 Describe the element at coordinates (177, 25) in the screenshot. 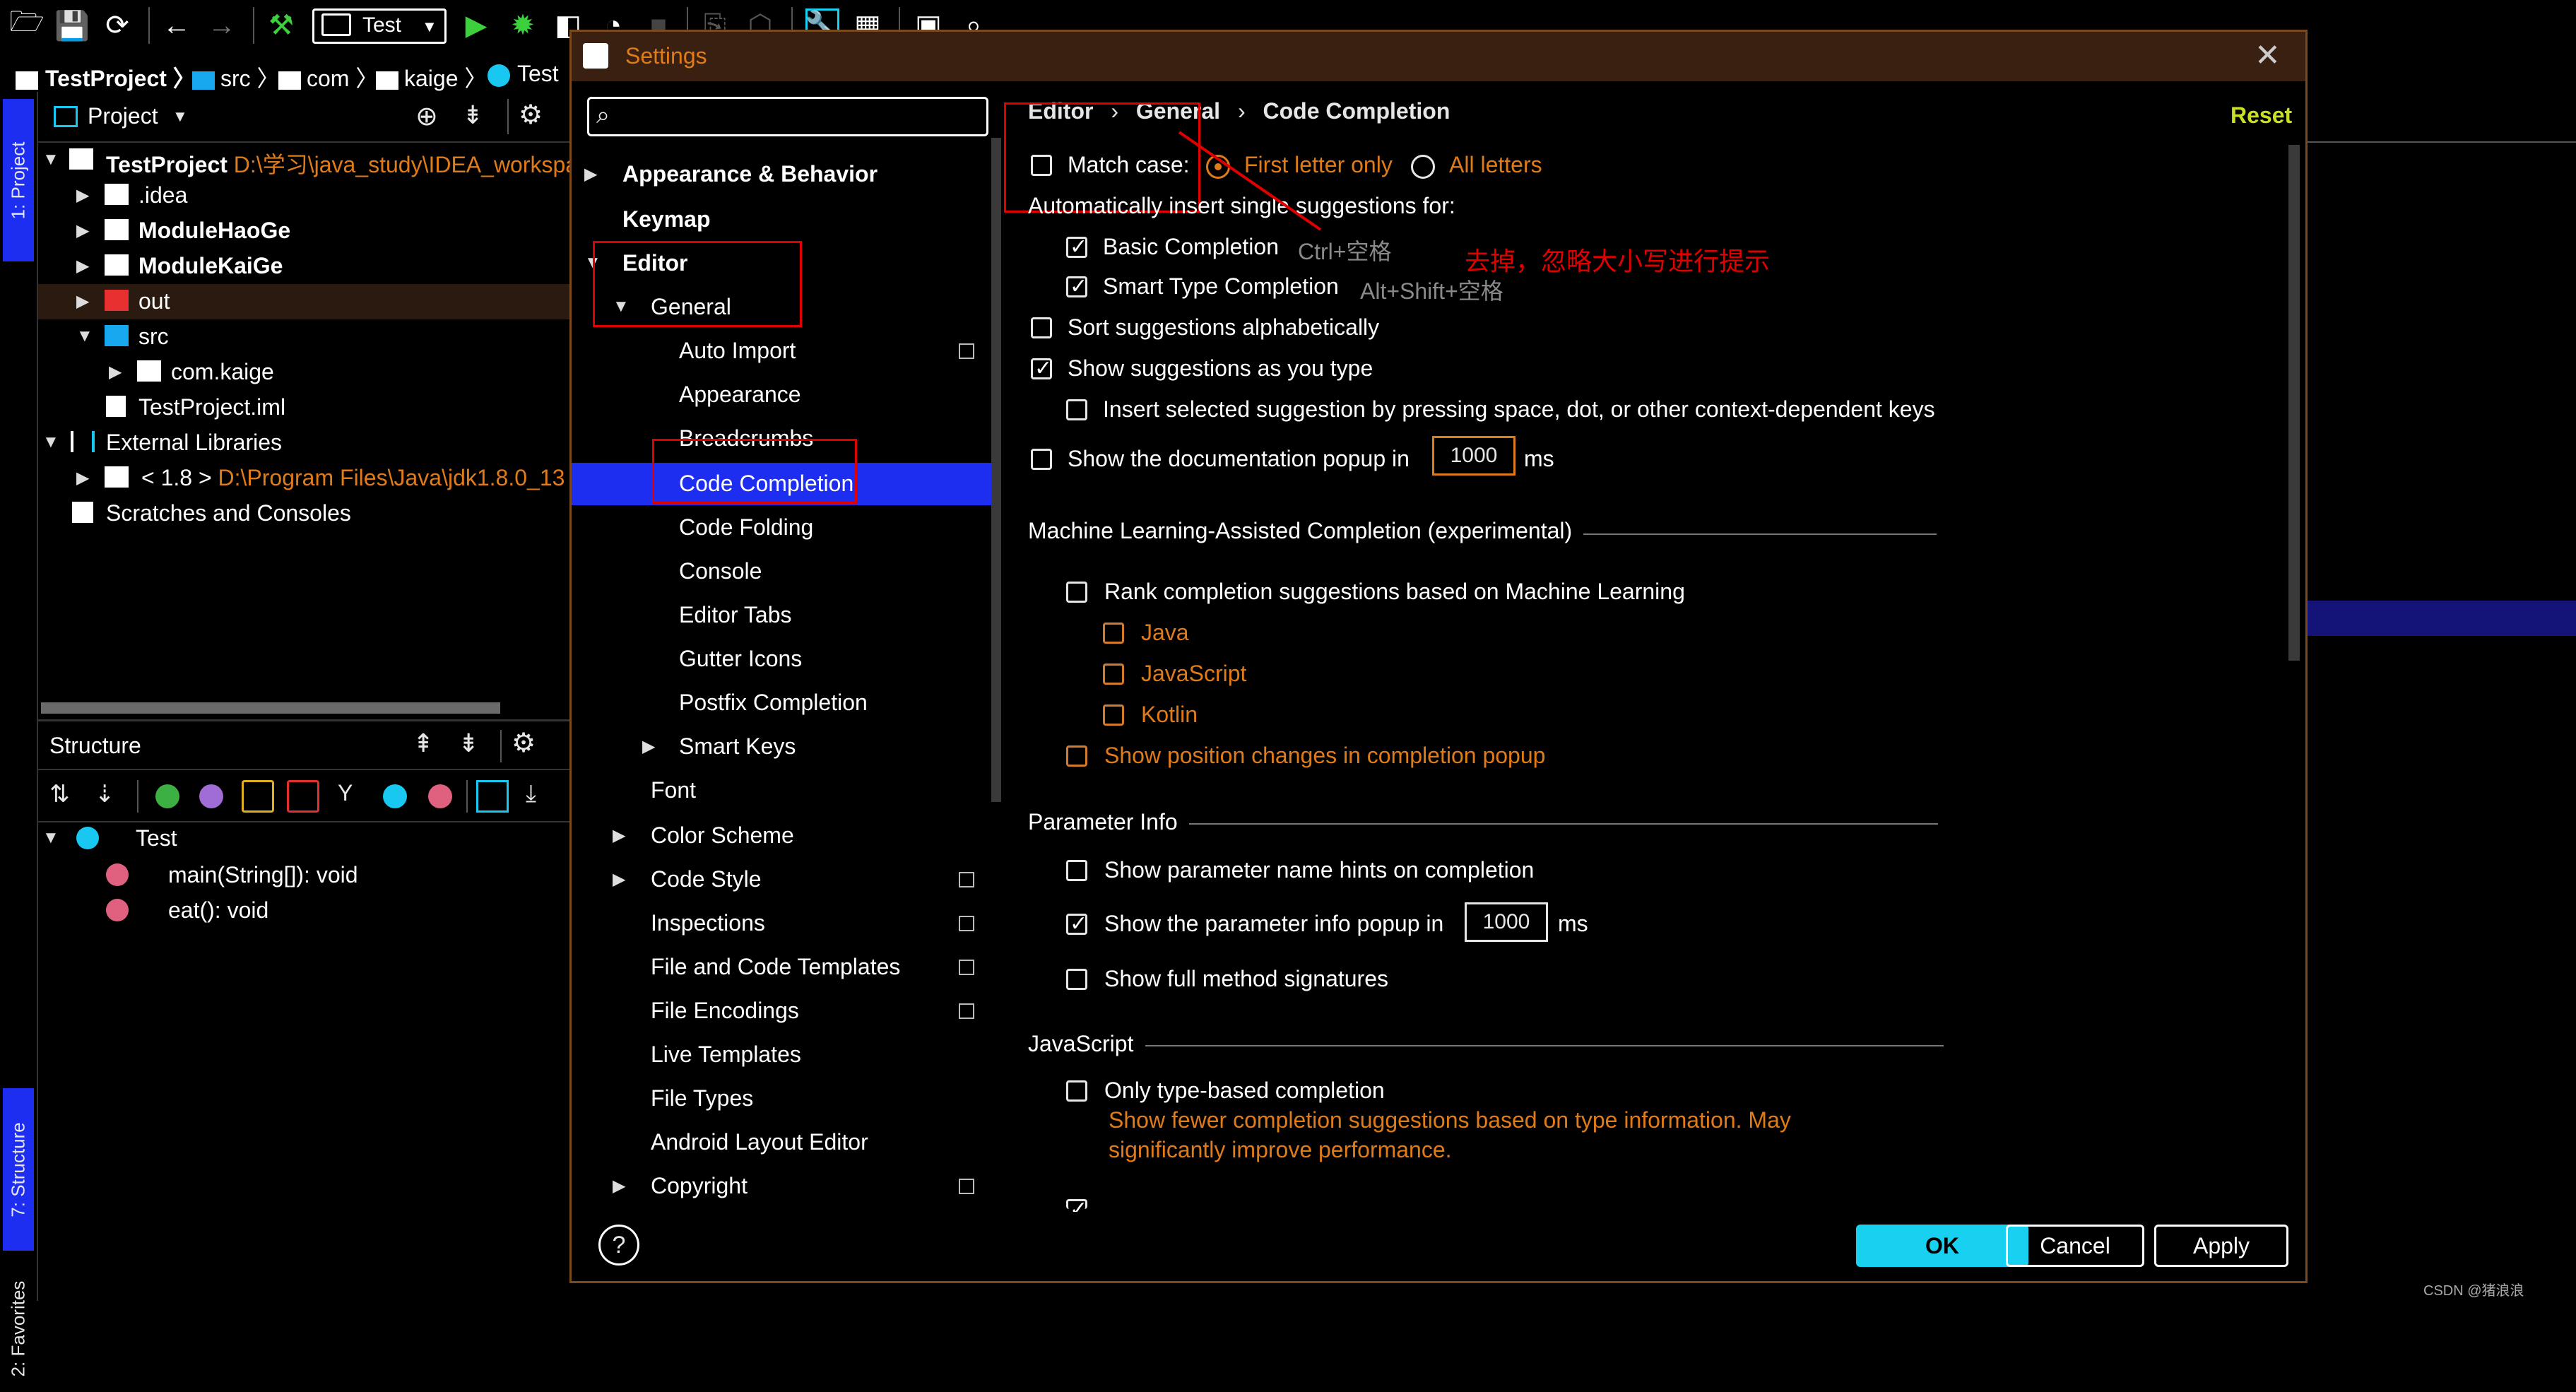

I see `back-icon: ←` at that location.